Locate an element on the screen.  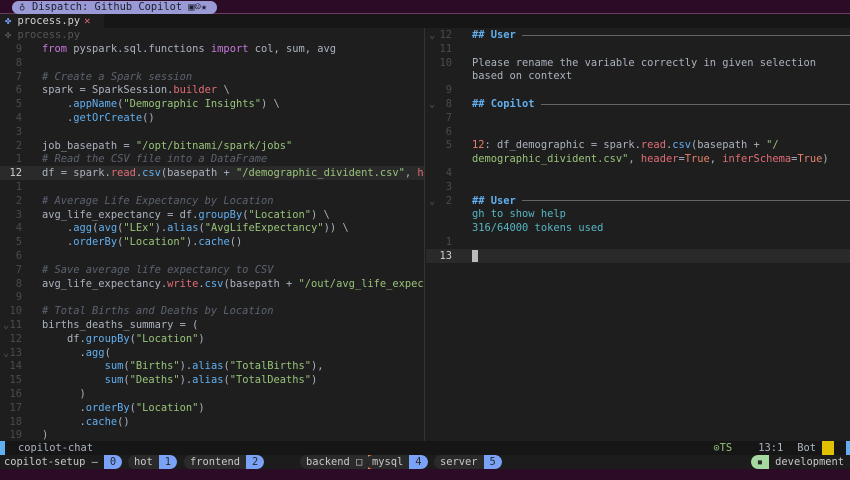
line-number: 10 is located at coordinates (445, 62).